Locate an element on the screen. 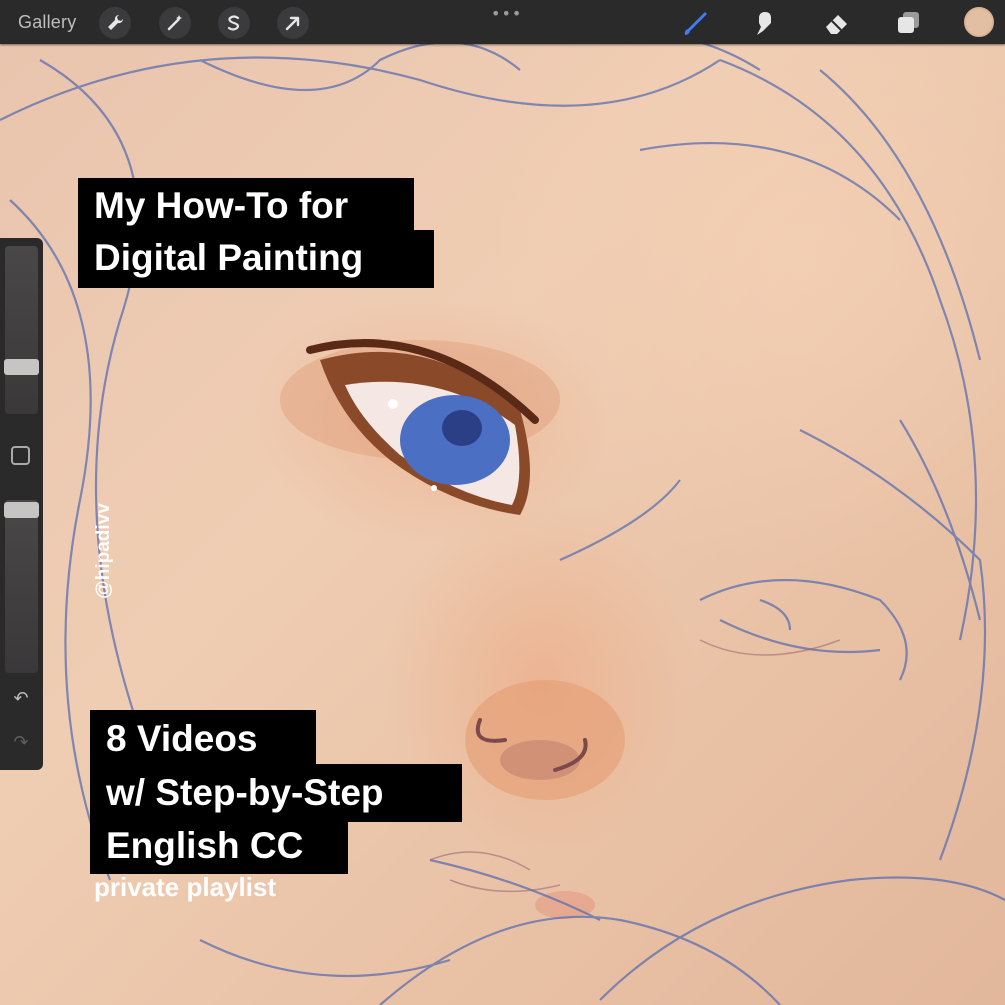  modify-square-button is located at coordinates (20, 455).